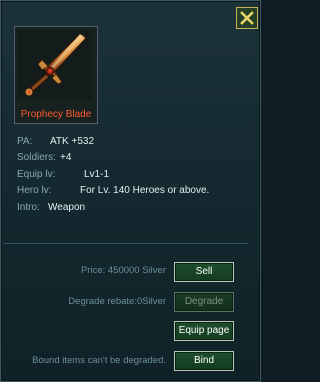 The width and height of the screenshot is (320, 382). I want to click on item-name: Prophecy Blade, so click(56, 114).